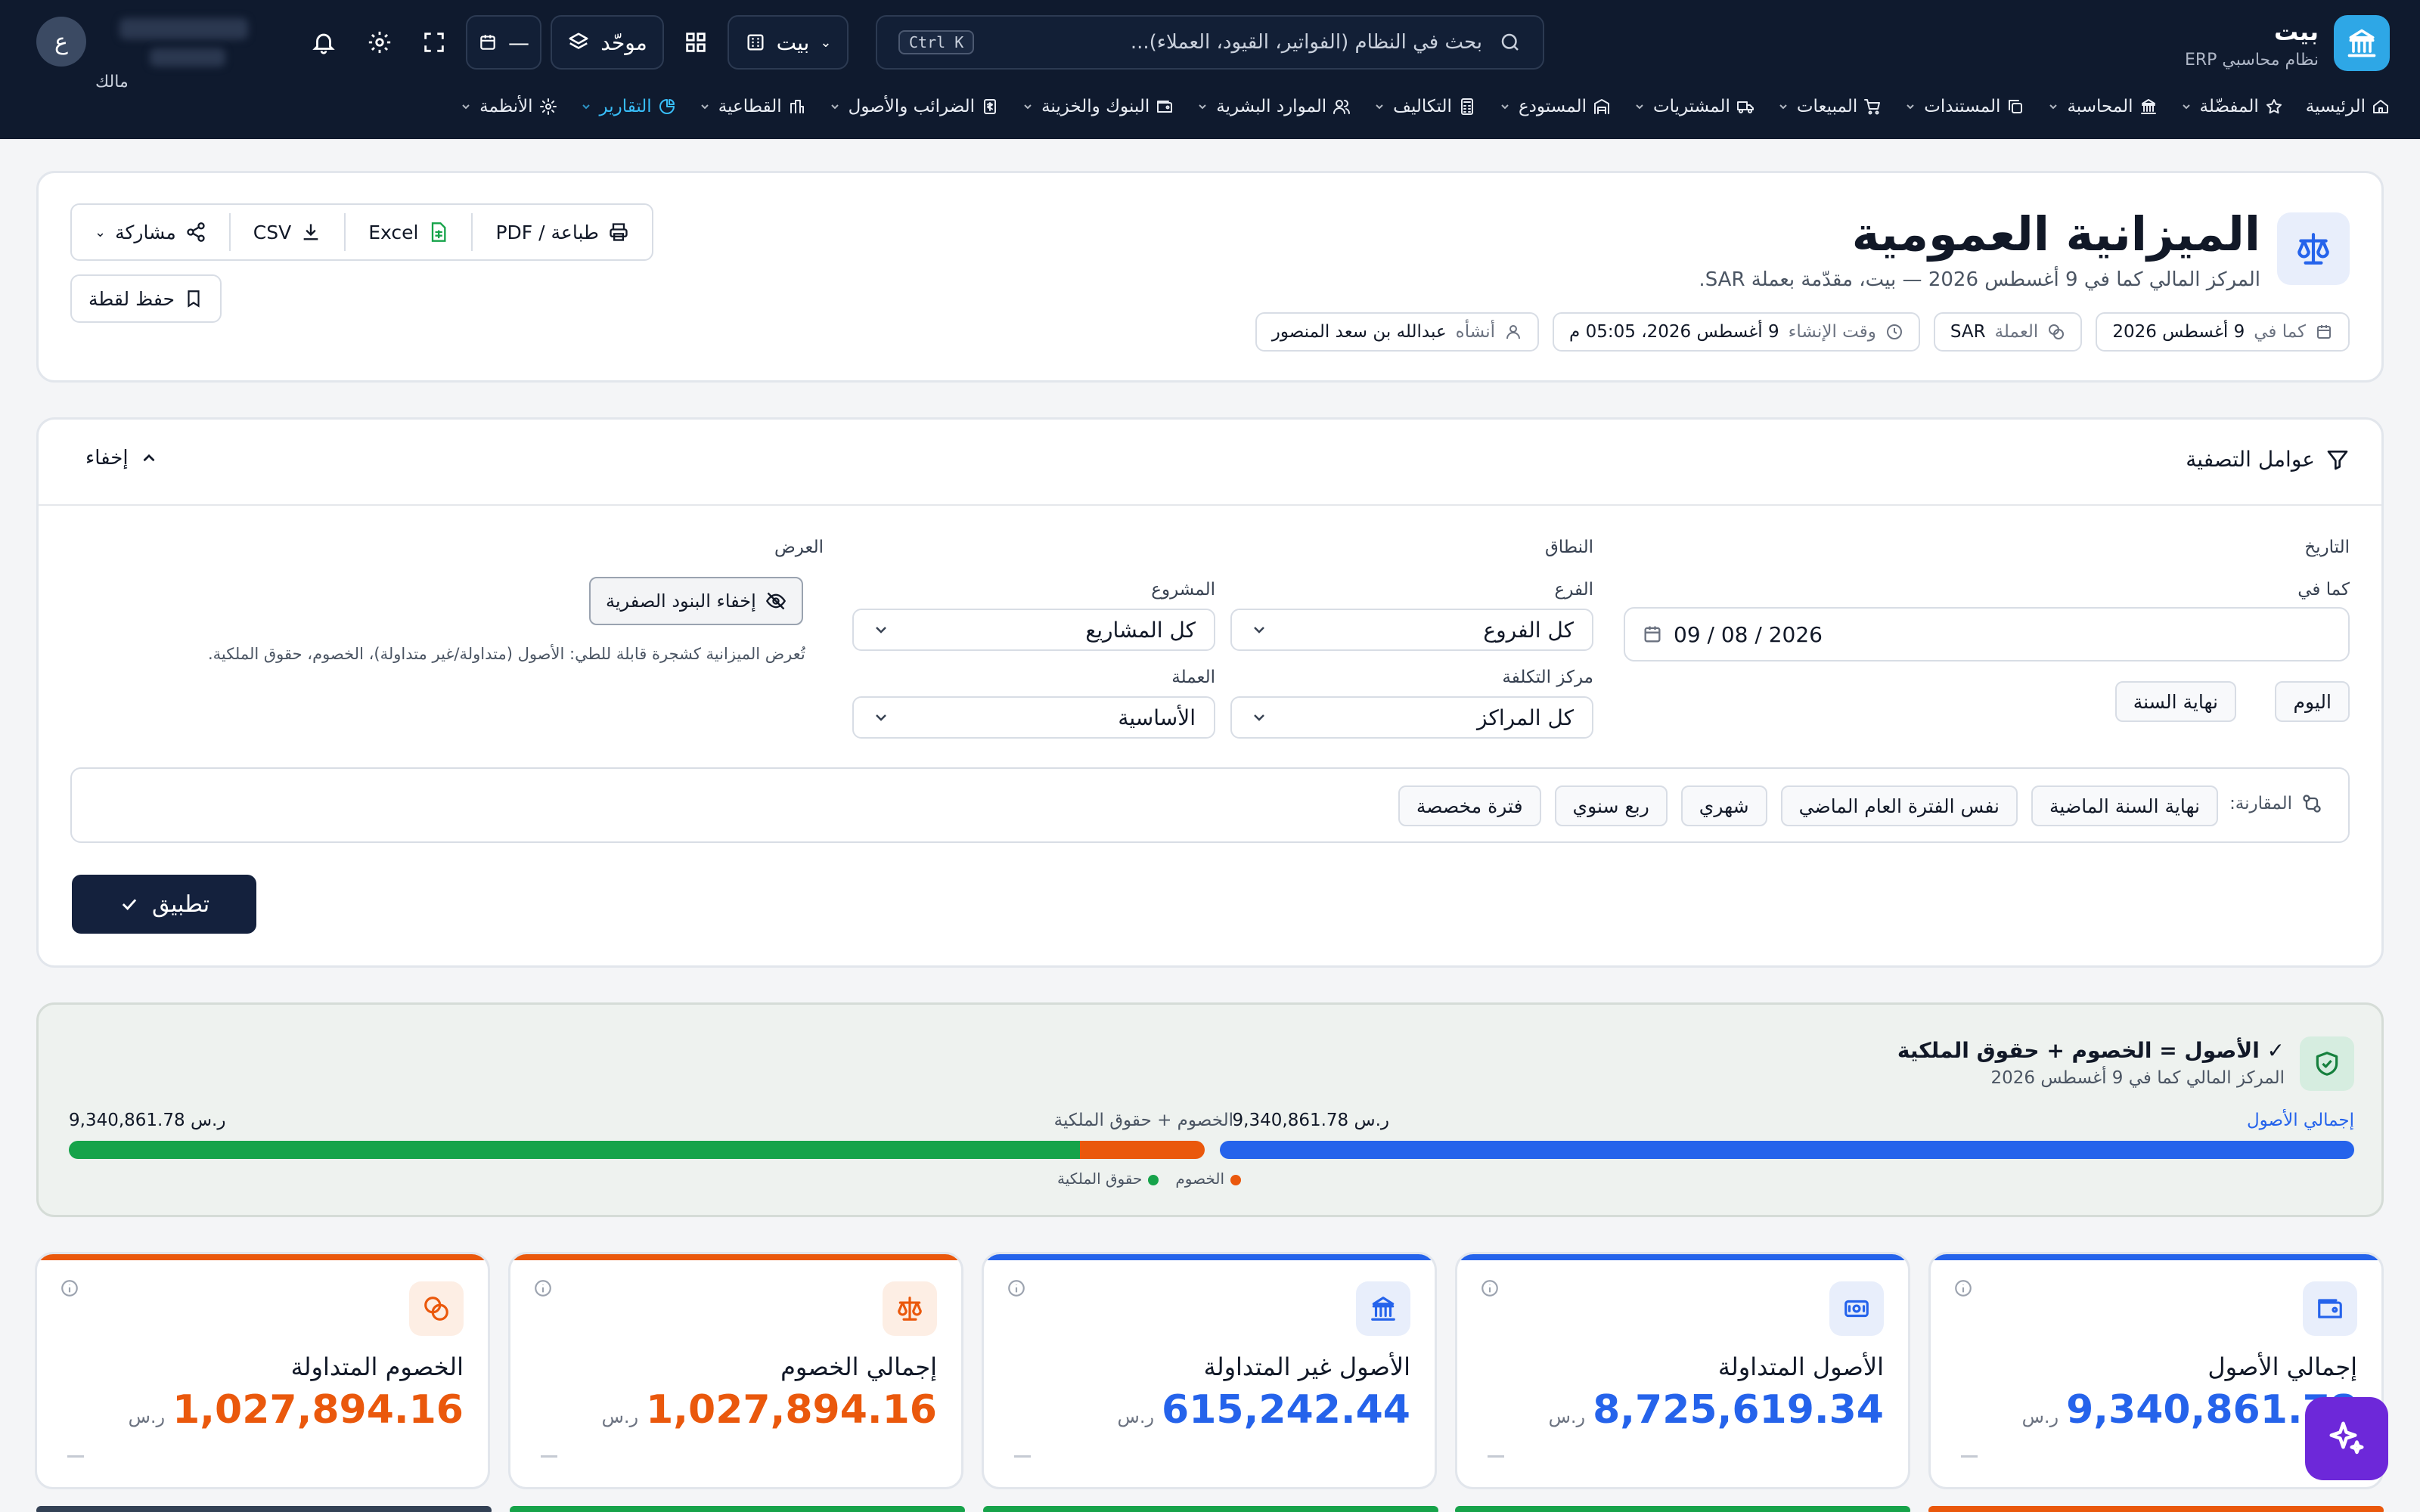  Describe the element at coordinates (377, 1366) in the screenshot. I see `kpi-label: الخصوم المتداولة` at that location.